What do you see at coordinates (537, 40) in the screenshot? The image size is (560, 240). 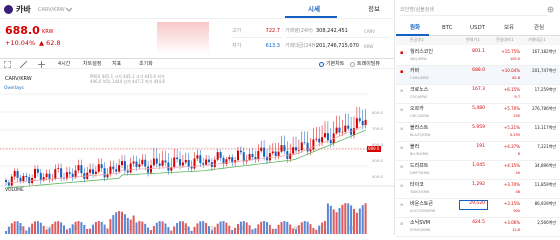 I see `col-volume: 거래대금↕` at bounding box center [537, 40].